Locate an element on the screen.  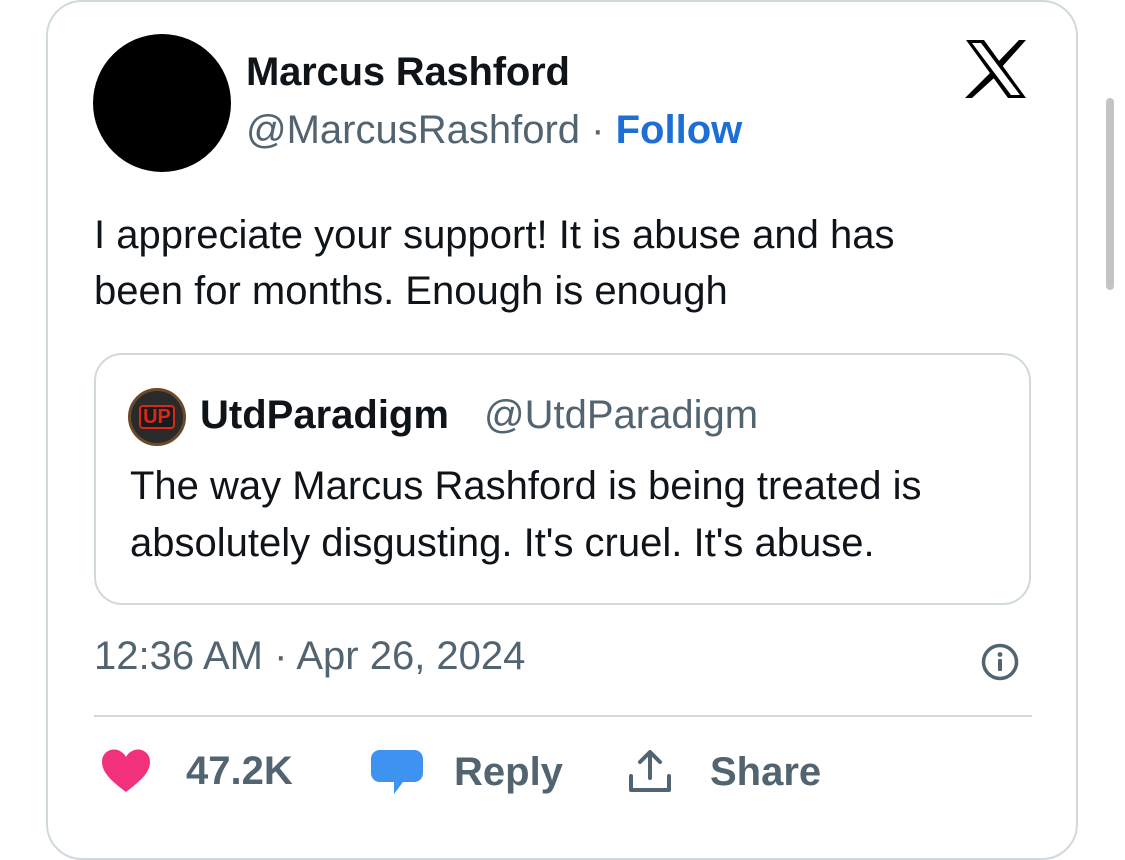
heart-icon is located at coordinates (126, 770).